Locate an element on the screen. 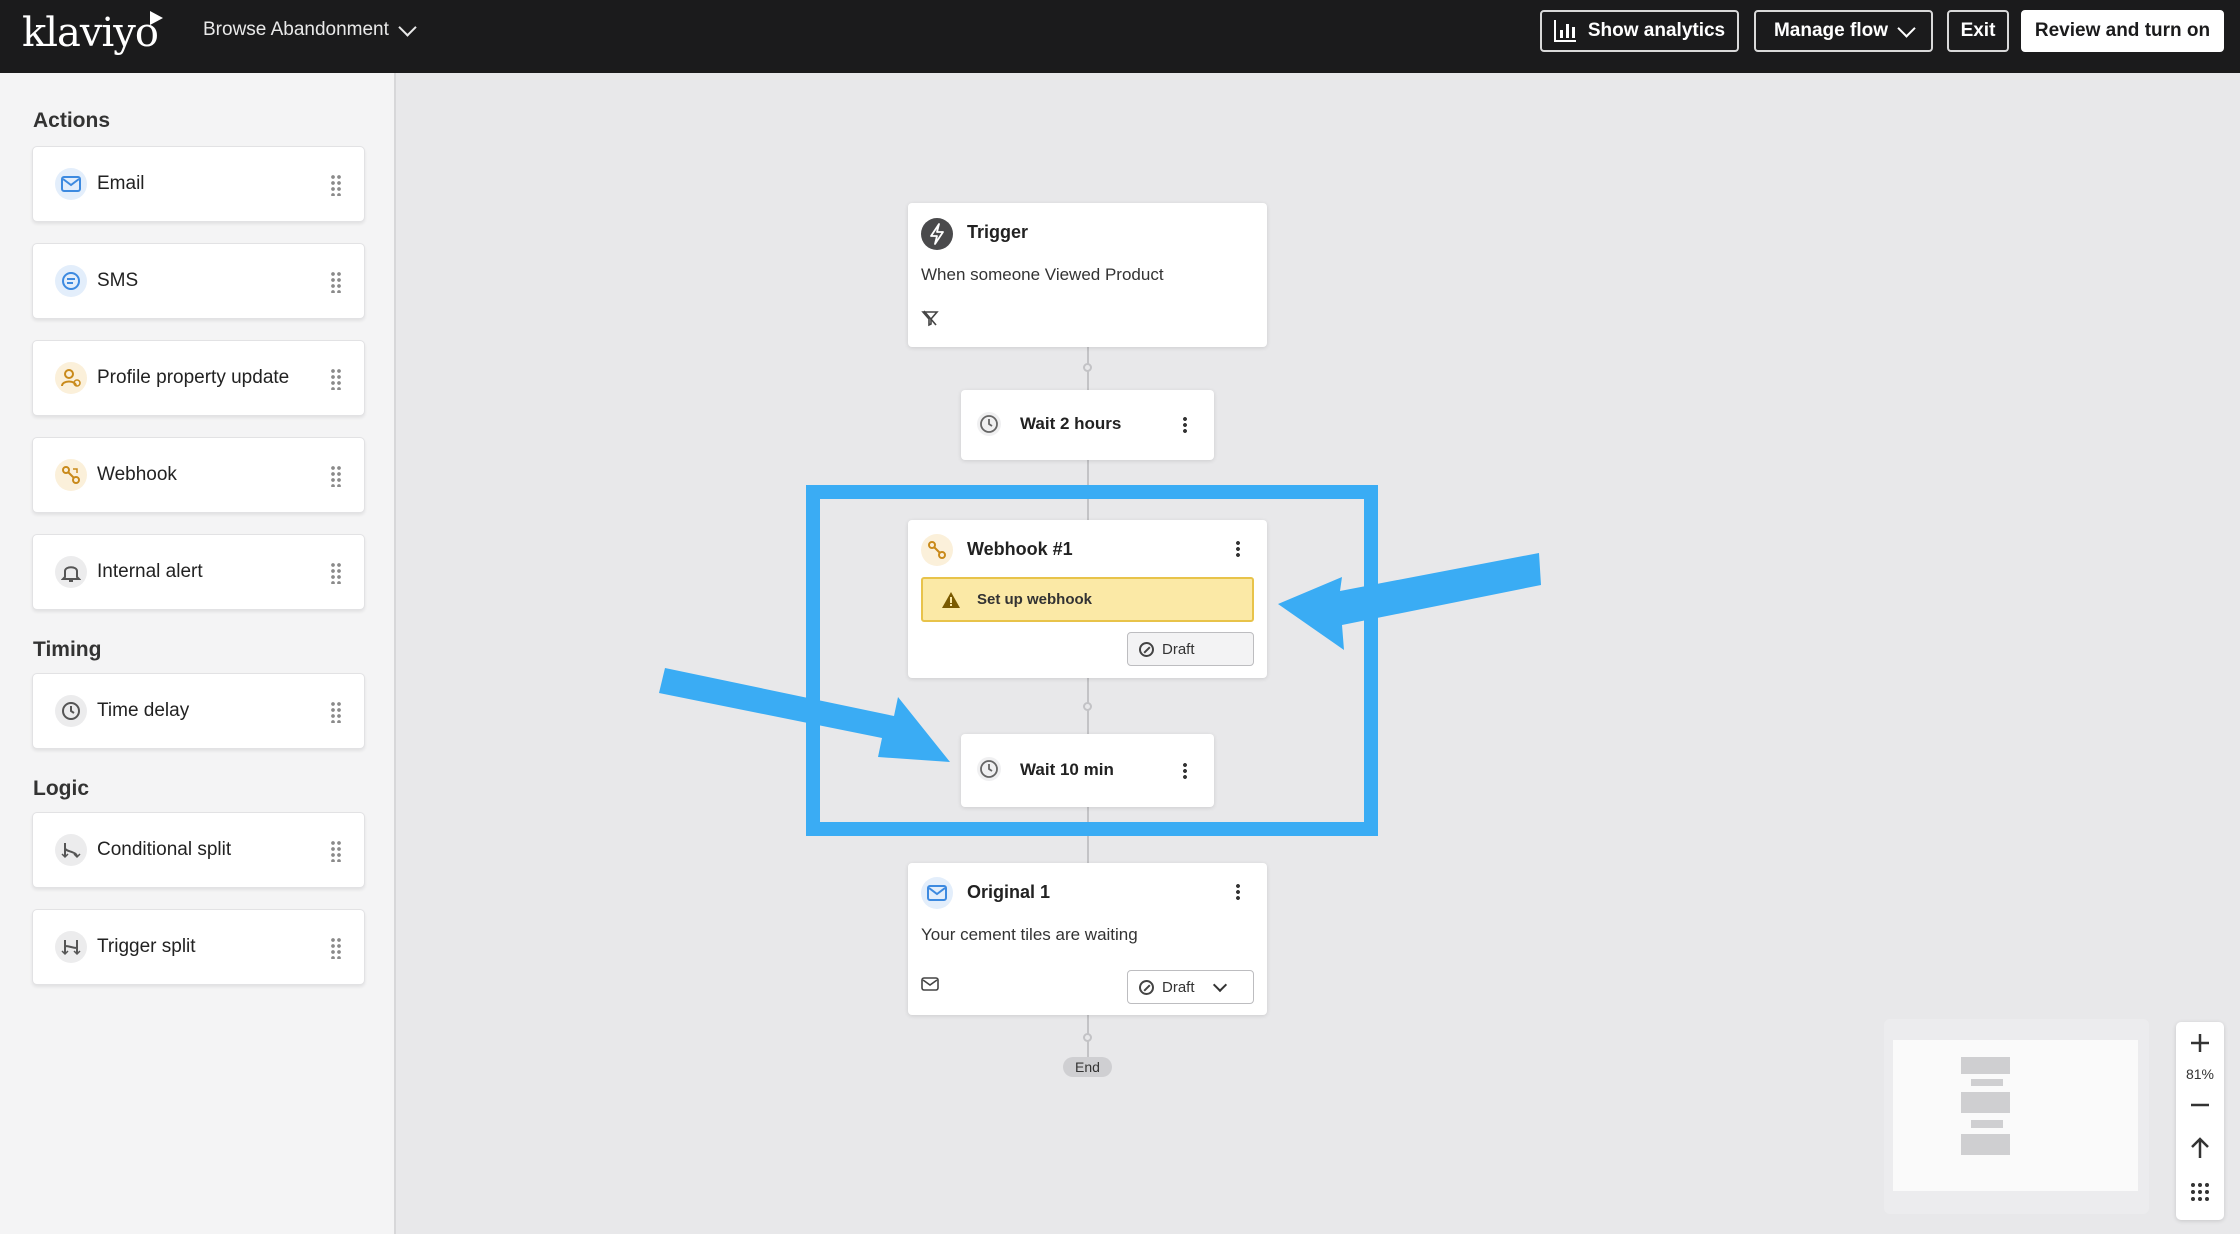  plus-icon is located at coordinates (2200, 1043).